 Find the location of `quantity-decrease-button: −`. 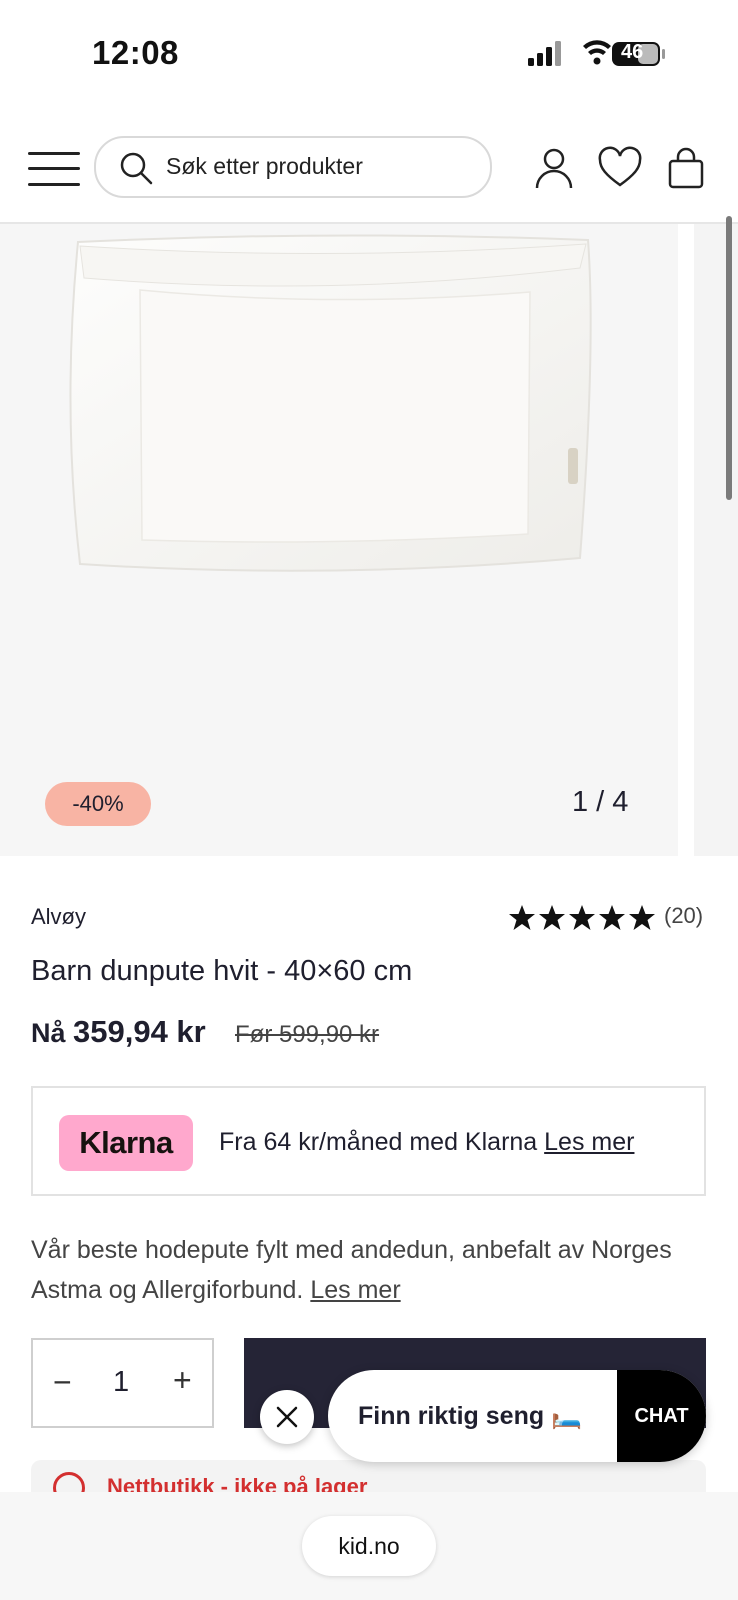

quantity-decrease-button: − is located at coordinates (62, 1382).